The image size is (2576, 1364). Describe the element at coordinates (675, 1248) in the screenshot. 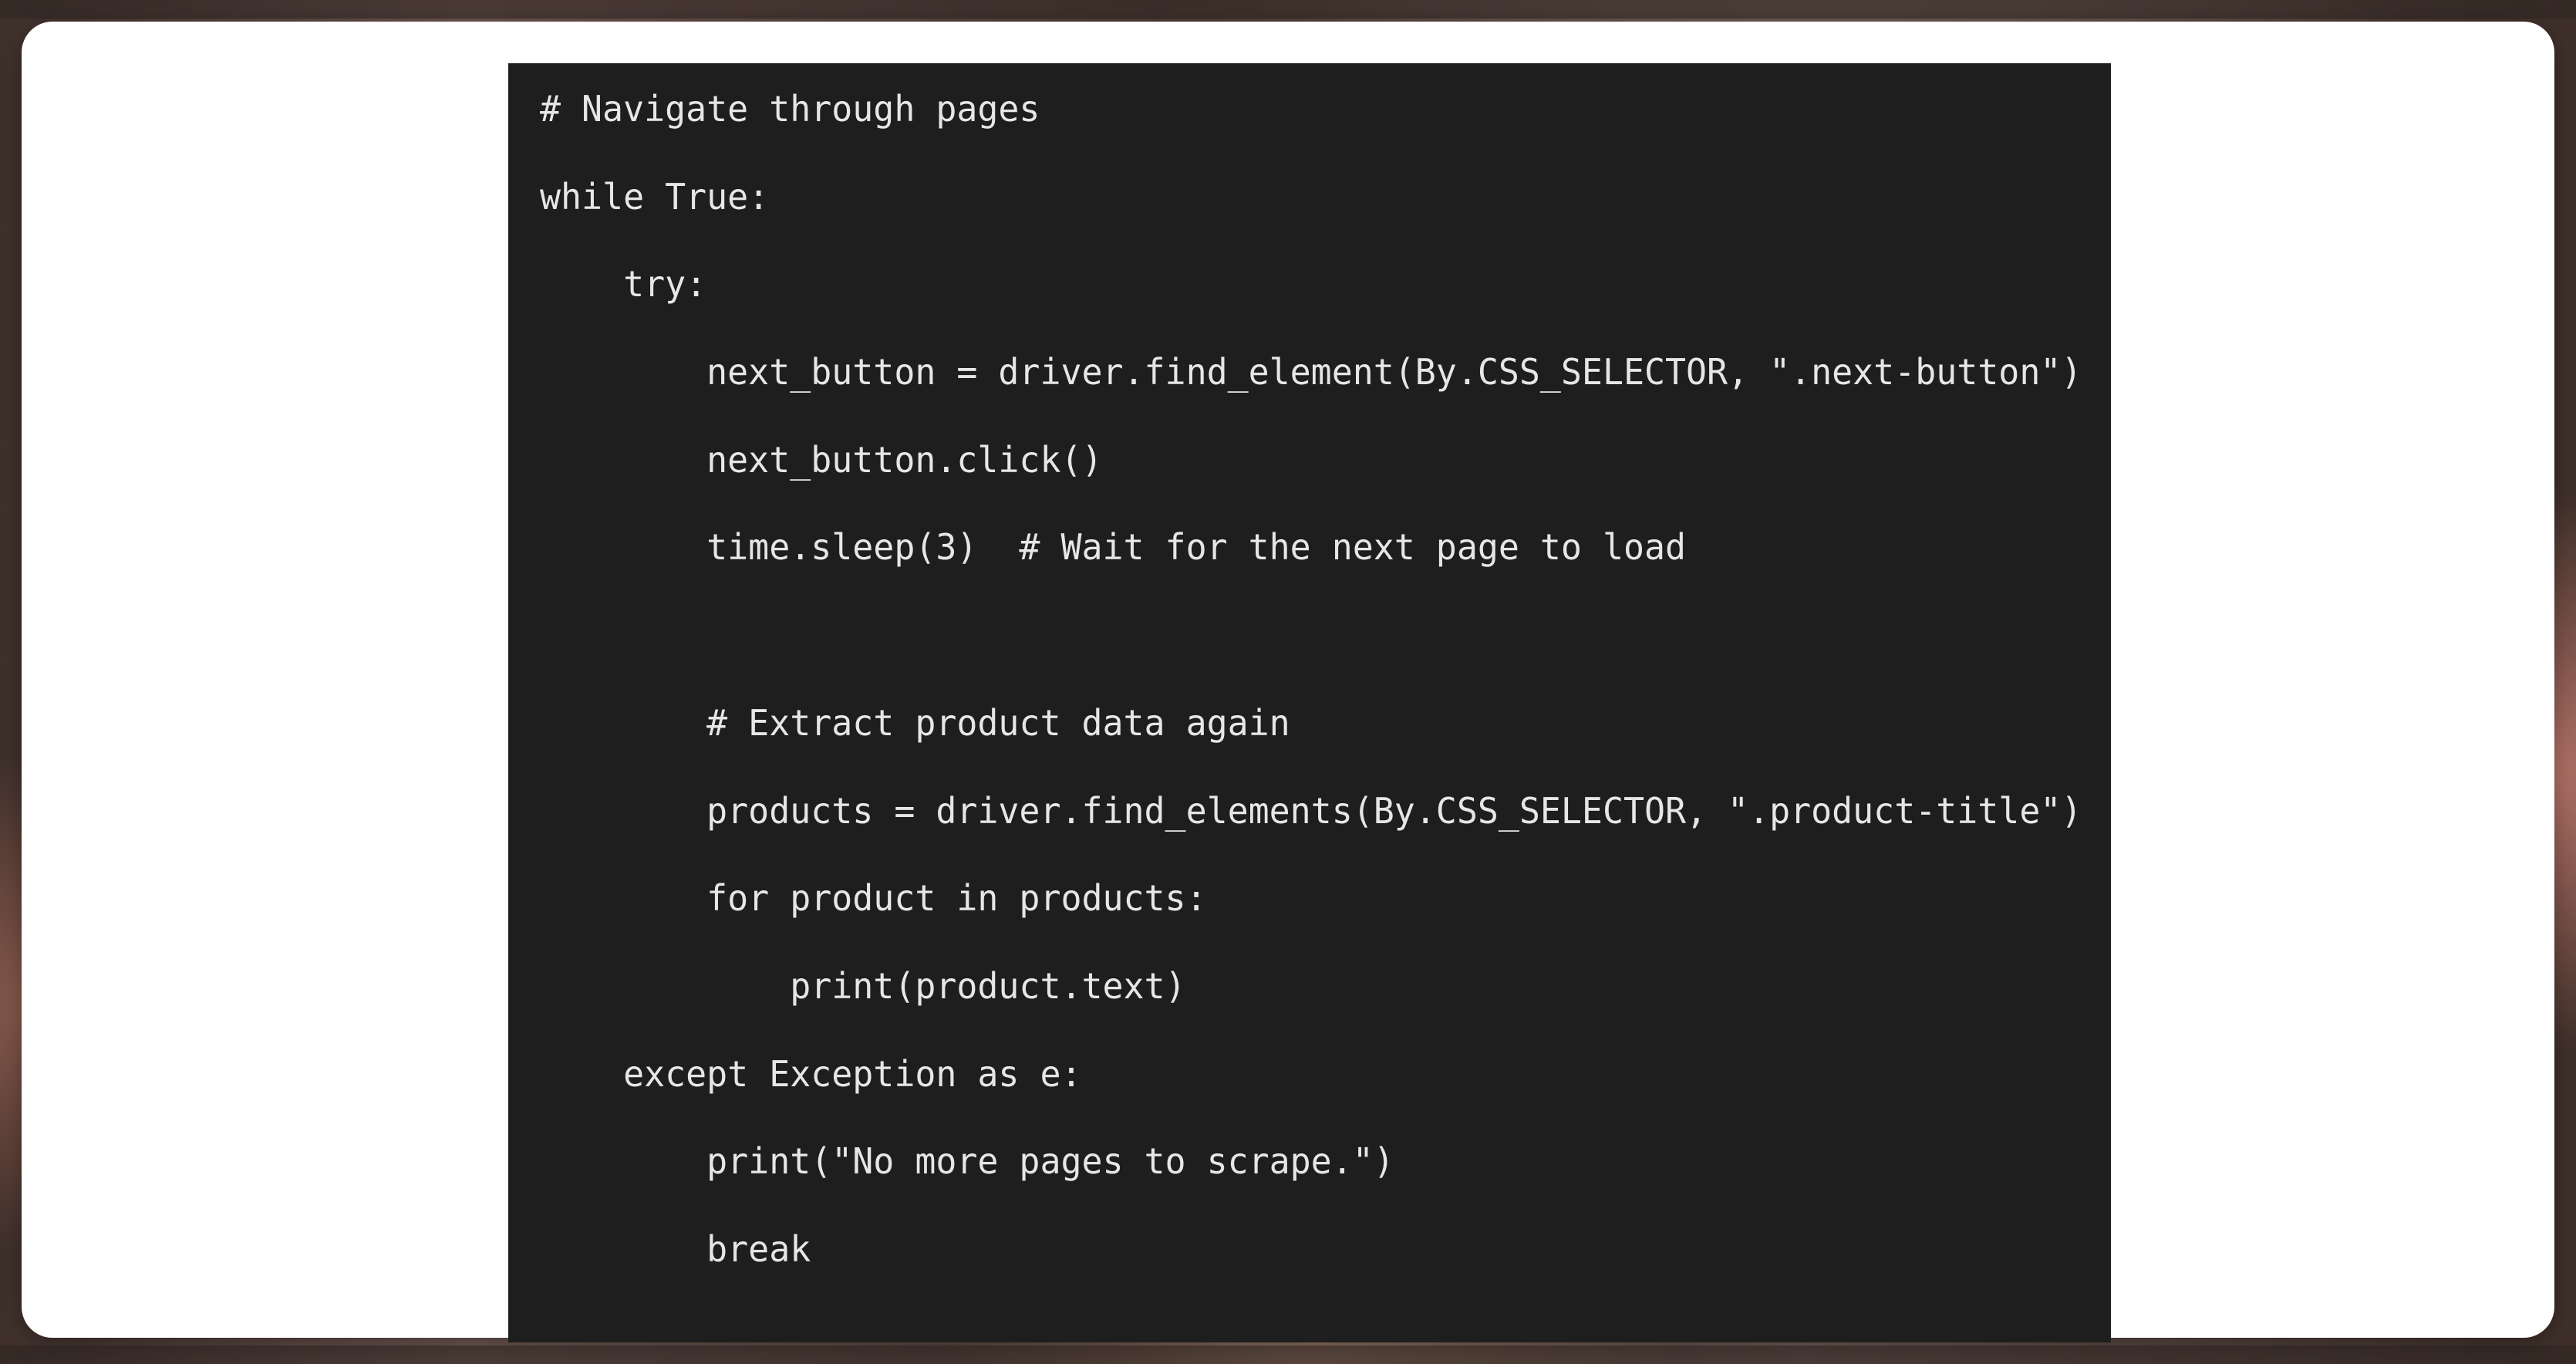

I see `code-line: break` at that location.